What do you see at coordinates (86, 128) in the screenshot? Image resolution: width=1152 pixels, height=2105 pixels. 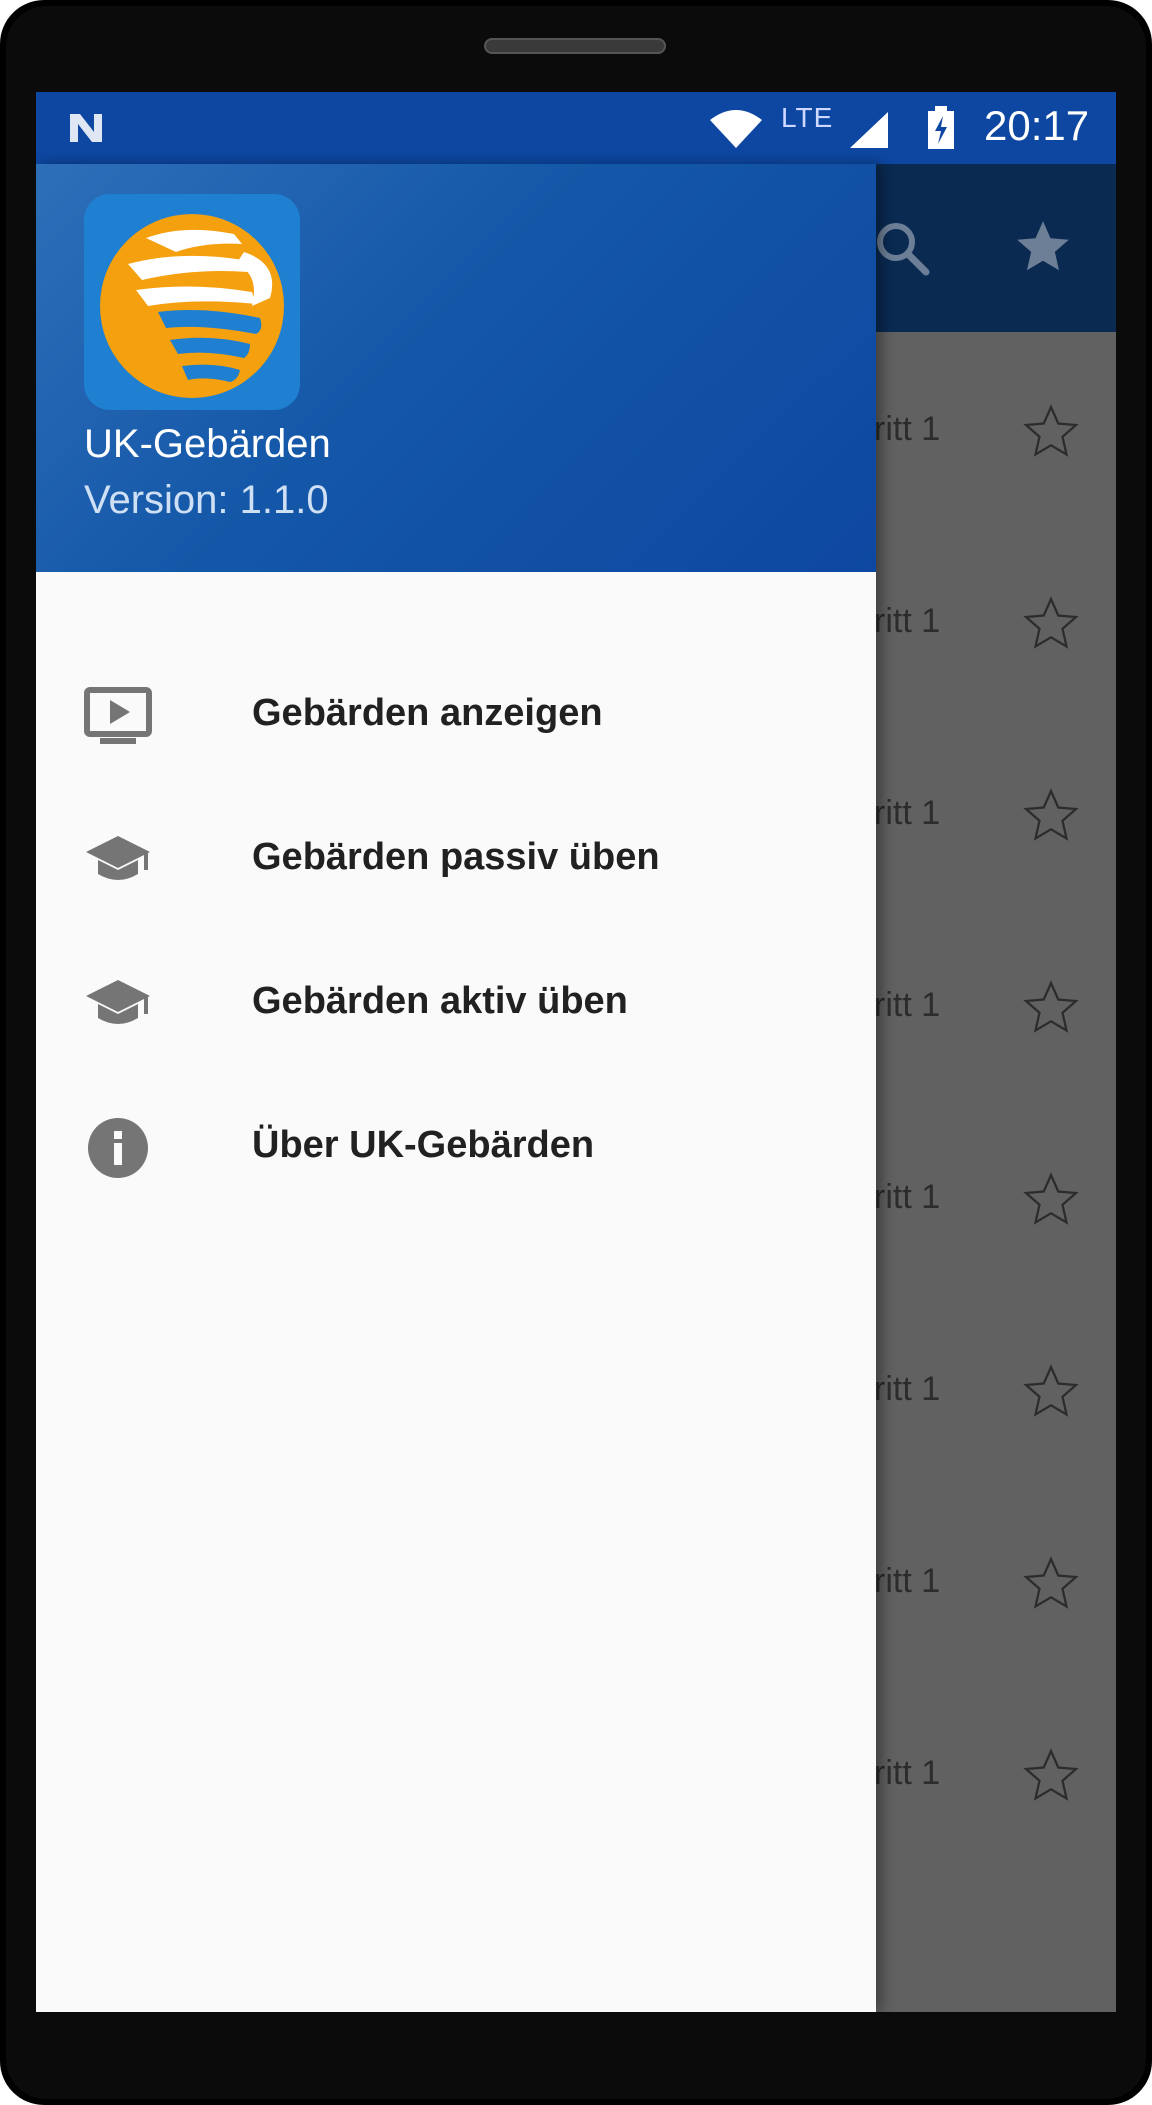 I see `notification-n-icon` at bounding box center [86, 128].